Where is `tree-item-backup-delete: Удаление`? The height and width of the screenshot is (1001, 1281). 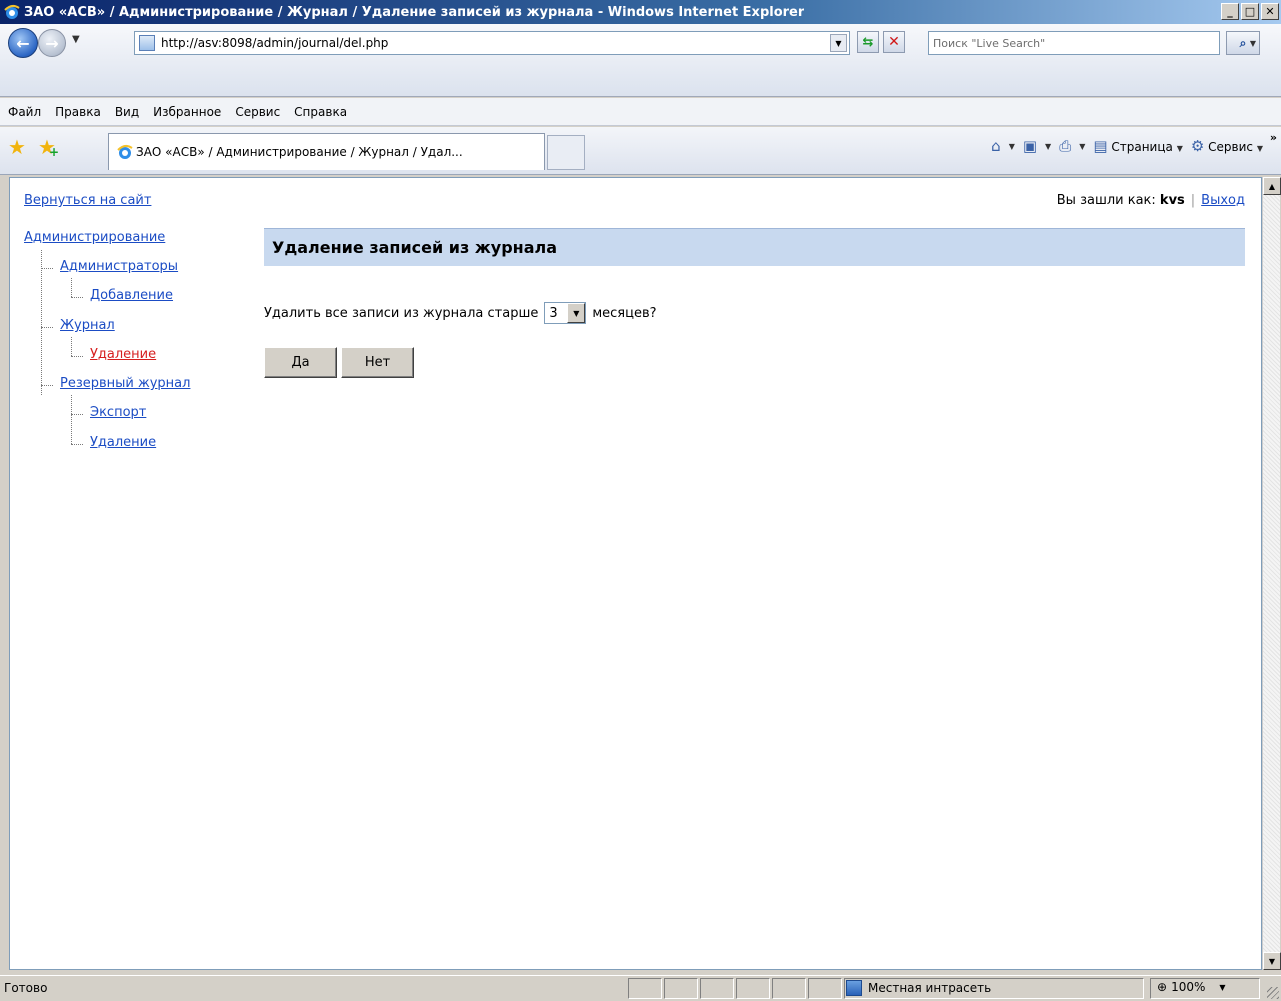 tree-item-backup-delete: Удаление is located at coordinates (123, 442).